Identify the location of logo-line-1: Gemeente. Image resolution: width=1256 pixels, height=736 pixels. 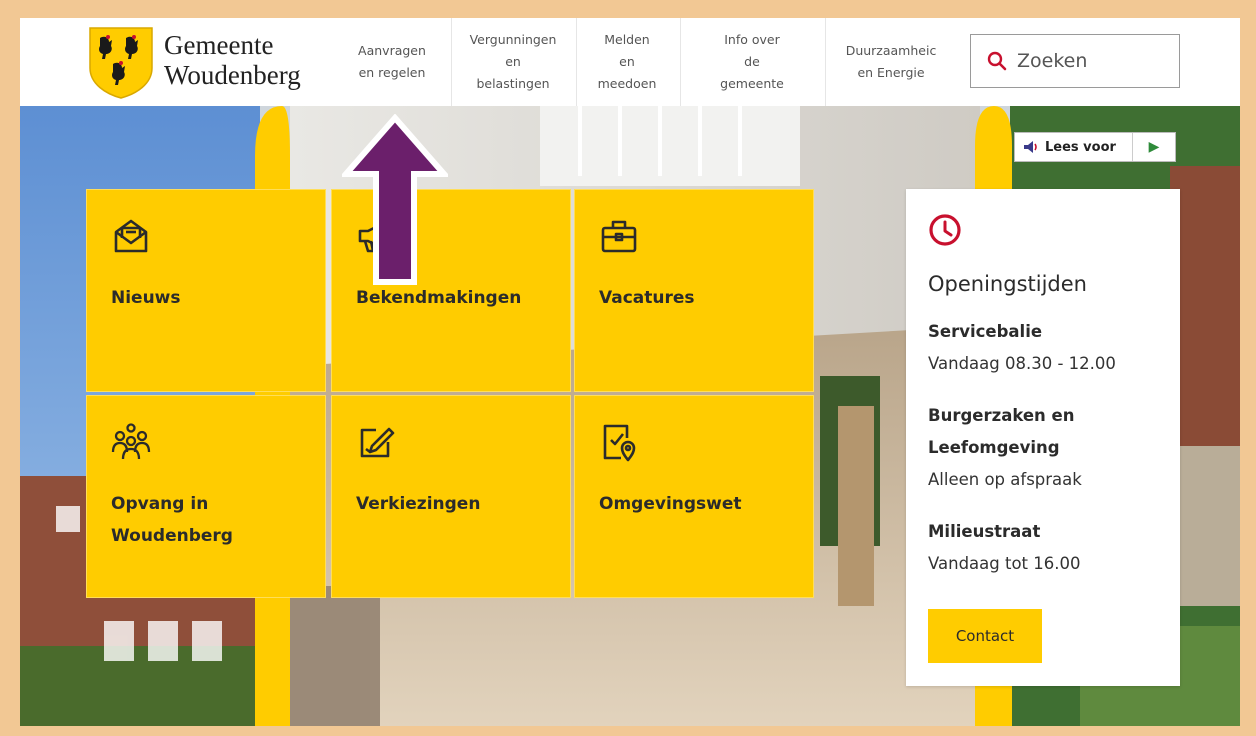
(219, 45).